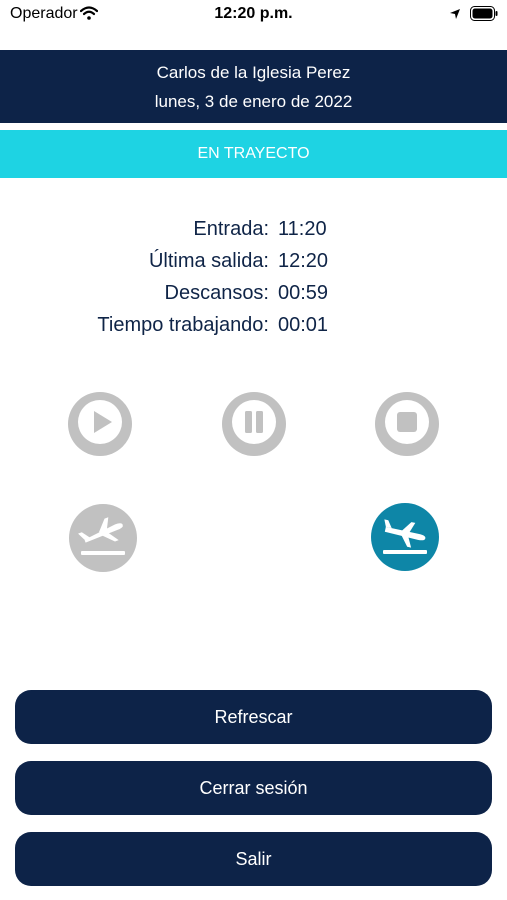  I want to click on last-exit-row: Última salida: 12:20, so click(253, 262).